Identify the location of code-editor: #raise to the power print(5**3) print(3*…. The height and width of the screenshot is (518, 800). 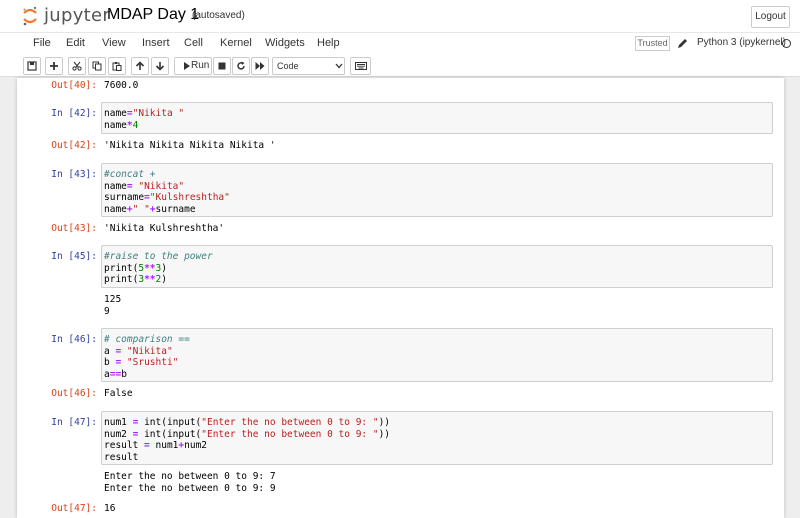
(158, 268).